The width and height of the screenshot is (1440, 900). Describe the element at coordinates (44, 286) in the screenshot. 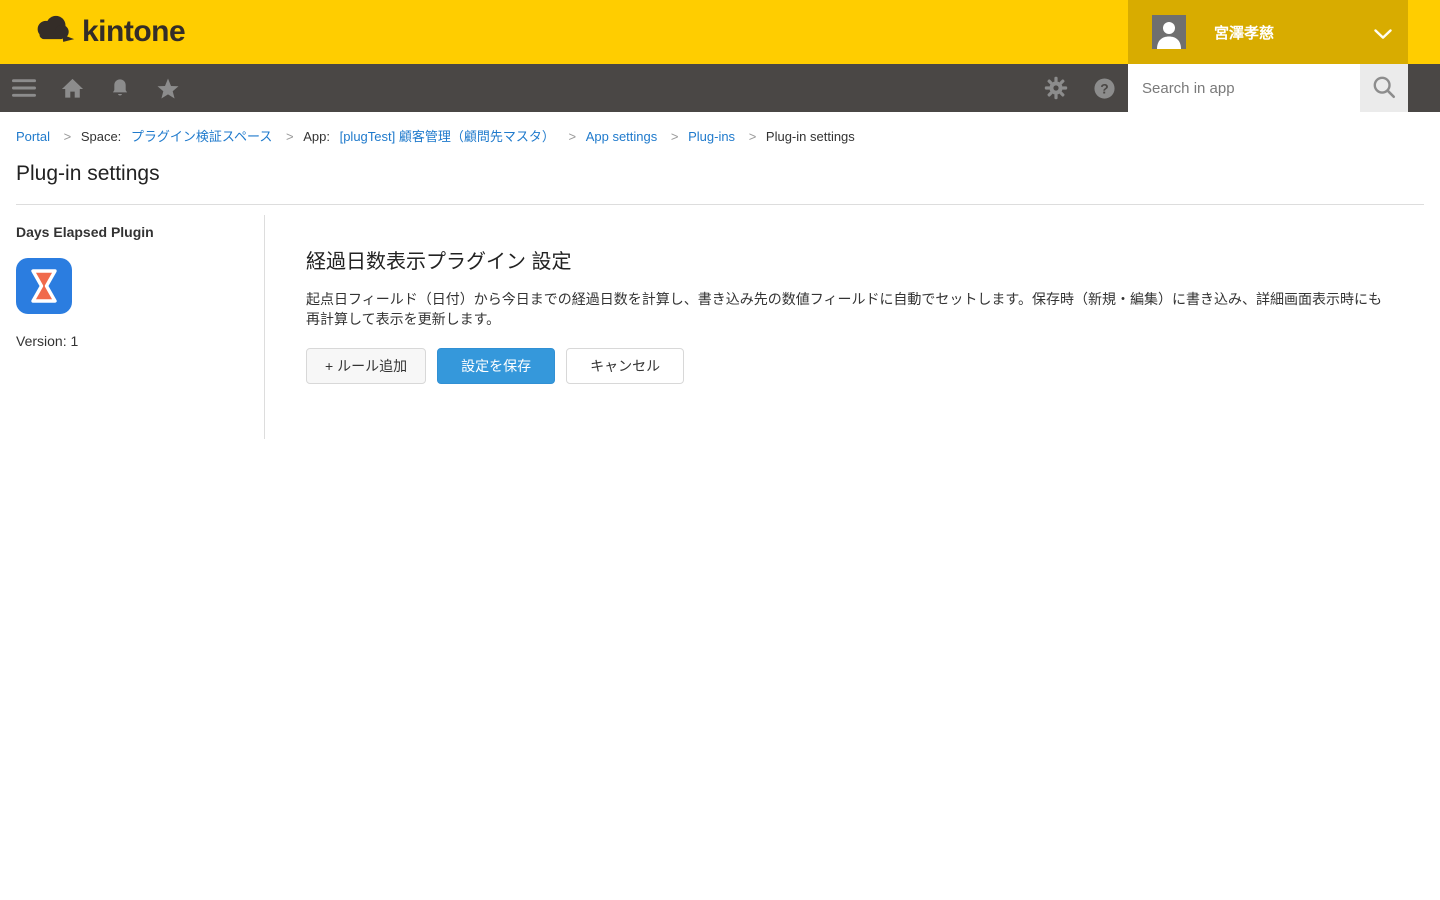

I see `hourglass-plugin-icon` at that location.